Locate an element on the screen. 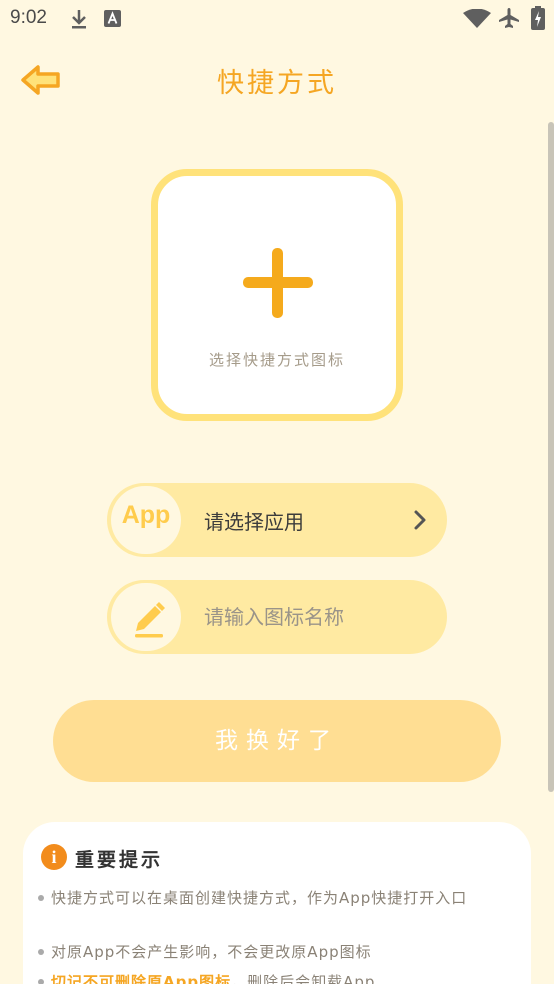 This screenshot has height=984, width=554. icon-name-field is located at coordinates (277, 617).